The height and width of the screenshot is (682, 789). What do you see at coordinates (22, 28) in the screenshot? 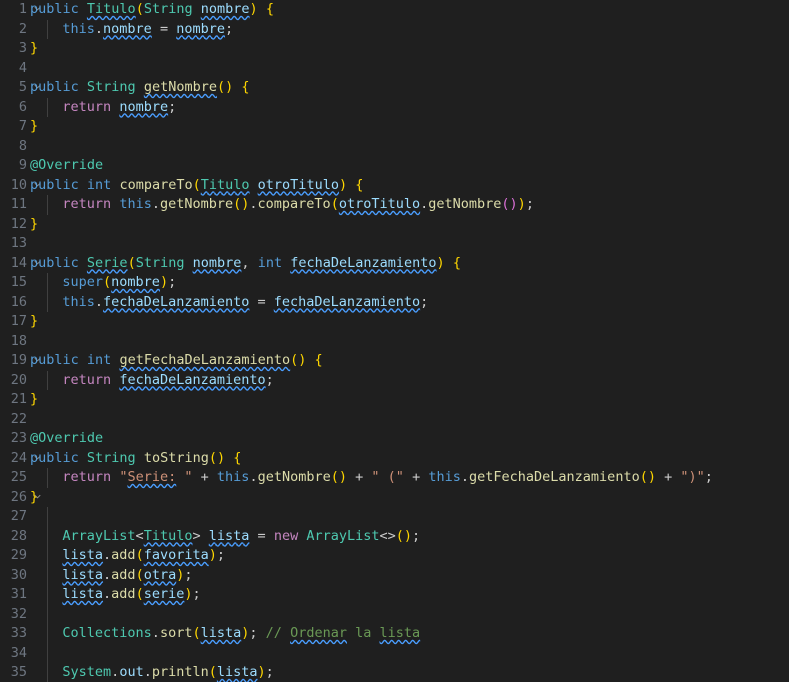
I see `line-number: 2` at bounding box center [22, 28].